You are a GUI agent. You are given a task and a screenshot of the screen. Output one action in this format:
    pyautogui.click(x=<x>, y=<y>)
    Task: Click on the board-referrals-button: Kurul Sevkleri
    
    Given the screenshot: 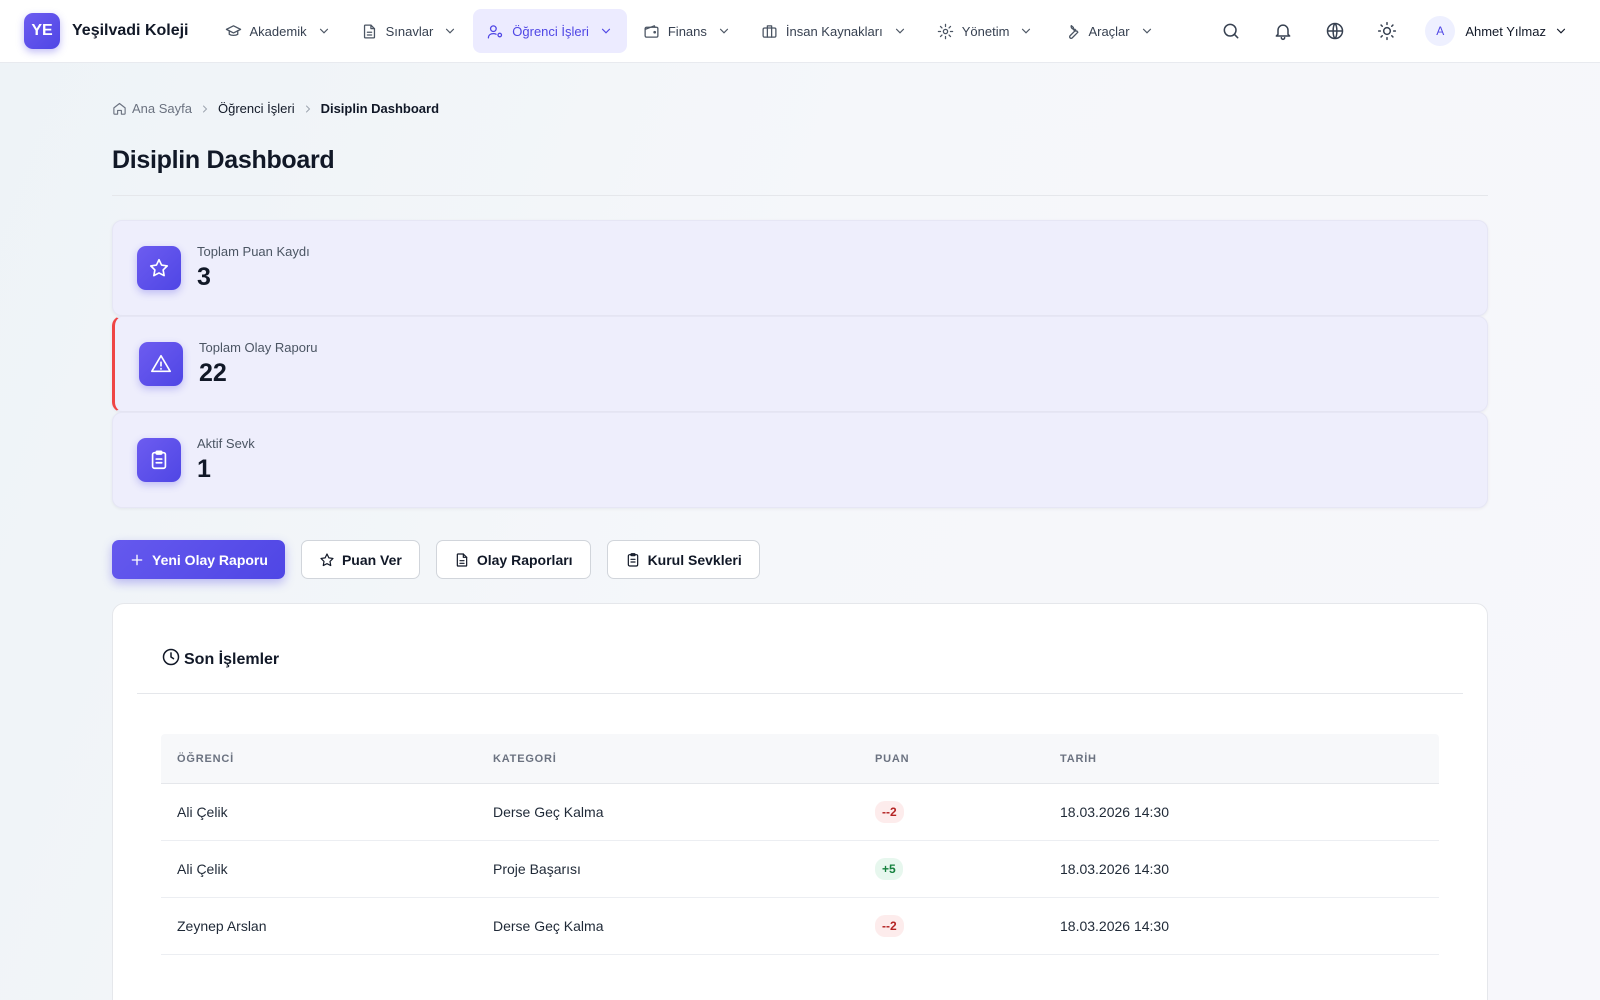 What is the action you would take?
    pyautogui.click(x=683, y=559)
    